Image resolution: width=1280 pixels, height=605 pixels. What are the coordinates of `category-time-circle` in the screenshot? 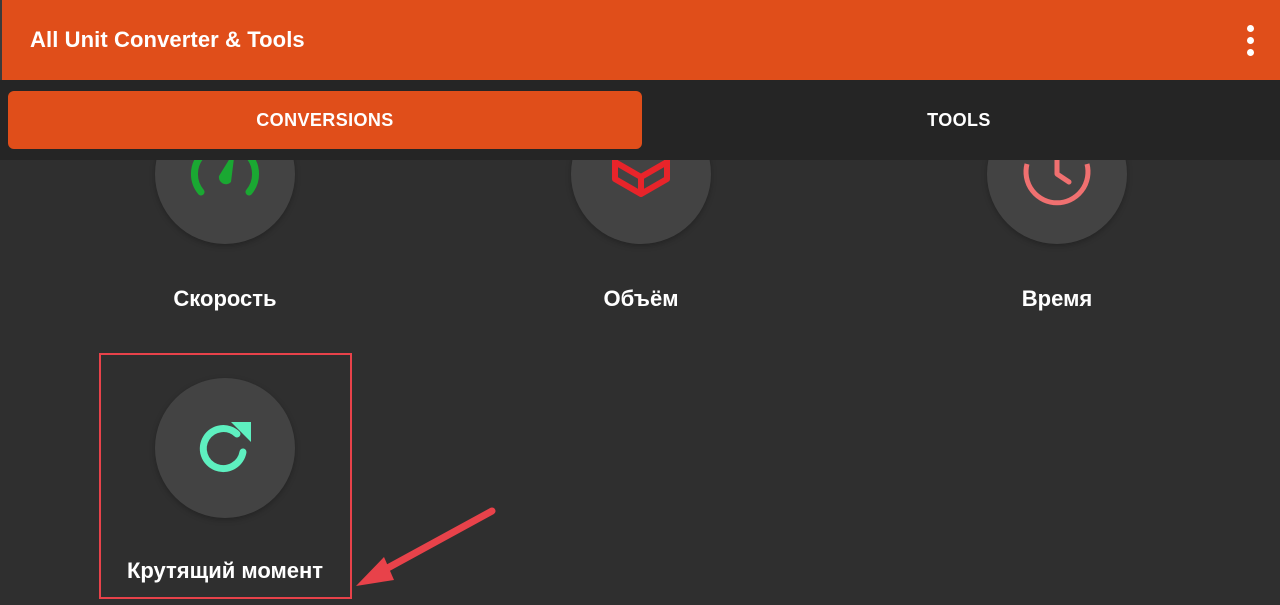 It's located at (1057, 202).